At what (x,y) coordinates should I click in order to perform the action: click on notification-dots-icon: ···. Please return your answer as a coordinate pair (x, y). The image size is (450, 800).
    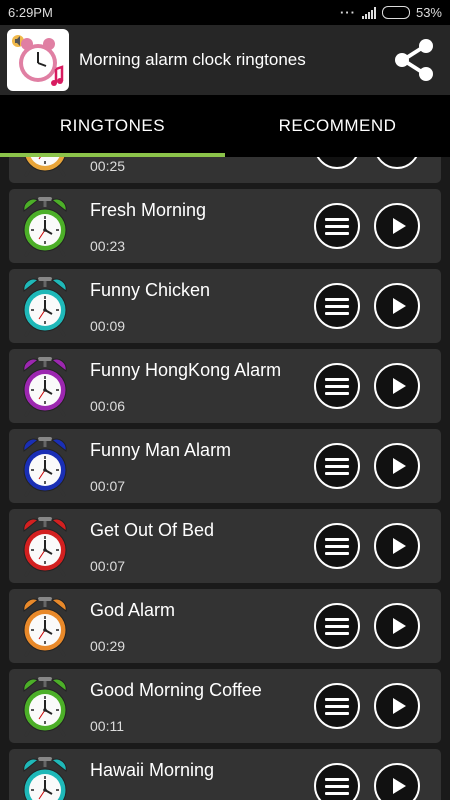
    Looking at the image, I should click on (347, 12).